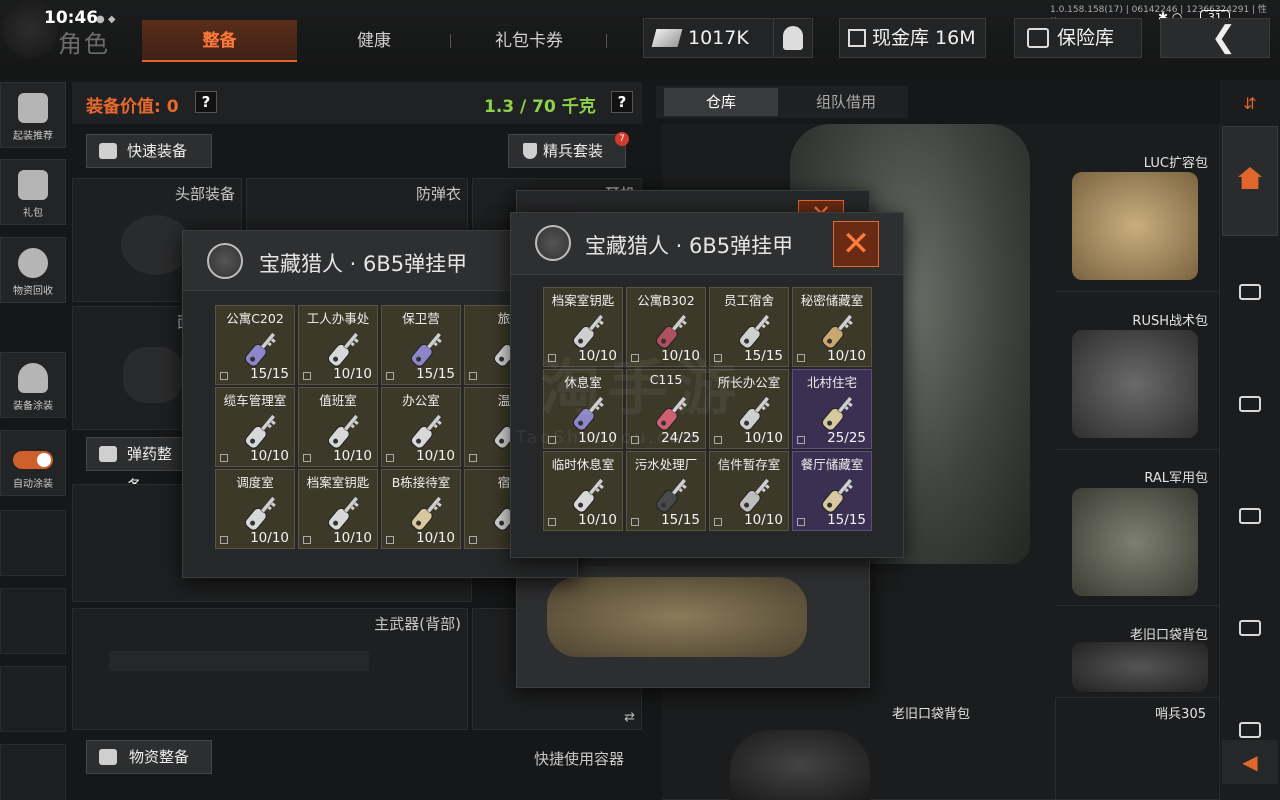 The width and height of the screenshot is (1280, 800). Describe the element at coordinates (255, 482) in the screenshot. I see `key-name: 调度室` at that location.